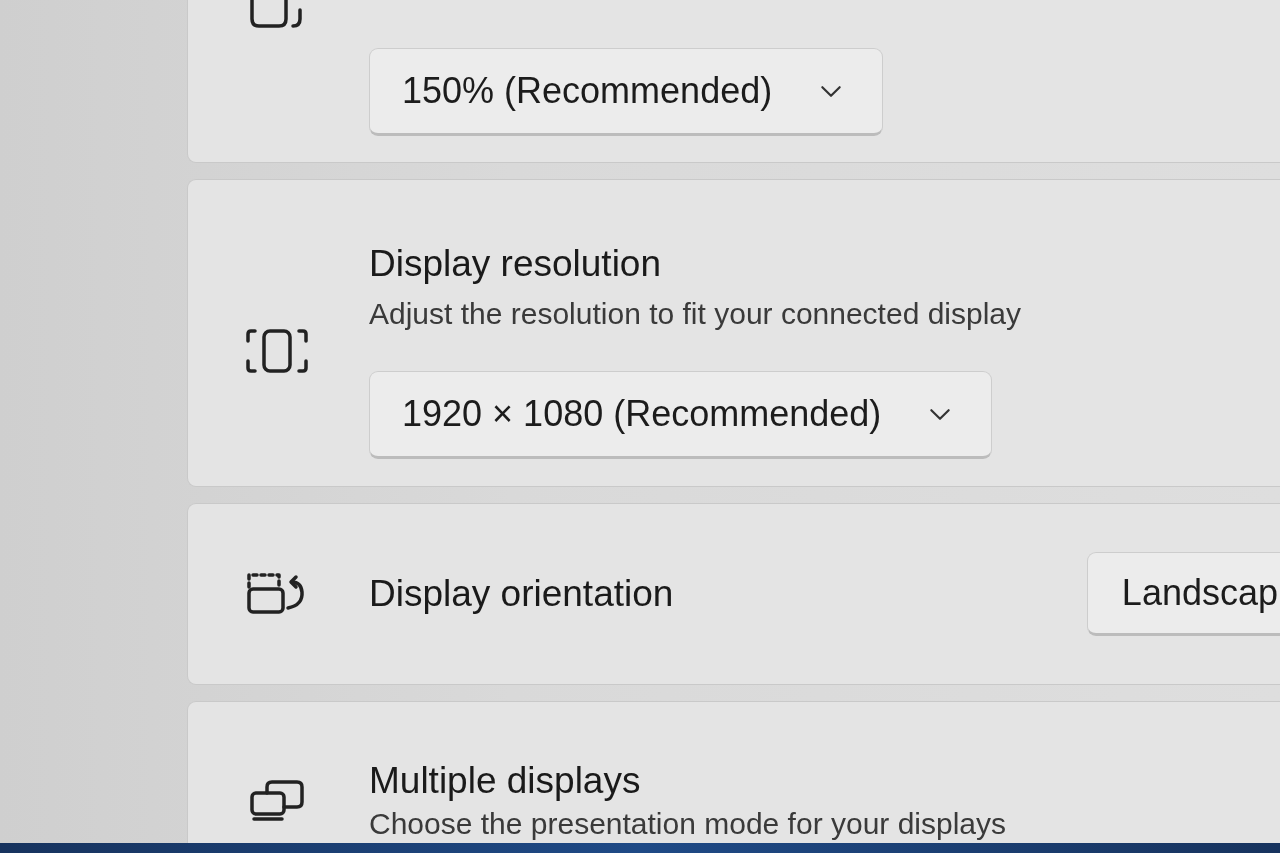 The width and height of the screenshot is (1280, 853). Describe the element at coordinates (277, 350) in the screenshot. I see `frame-icon` at that location.